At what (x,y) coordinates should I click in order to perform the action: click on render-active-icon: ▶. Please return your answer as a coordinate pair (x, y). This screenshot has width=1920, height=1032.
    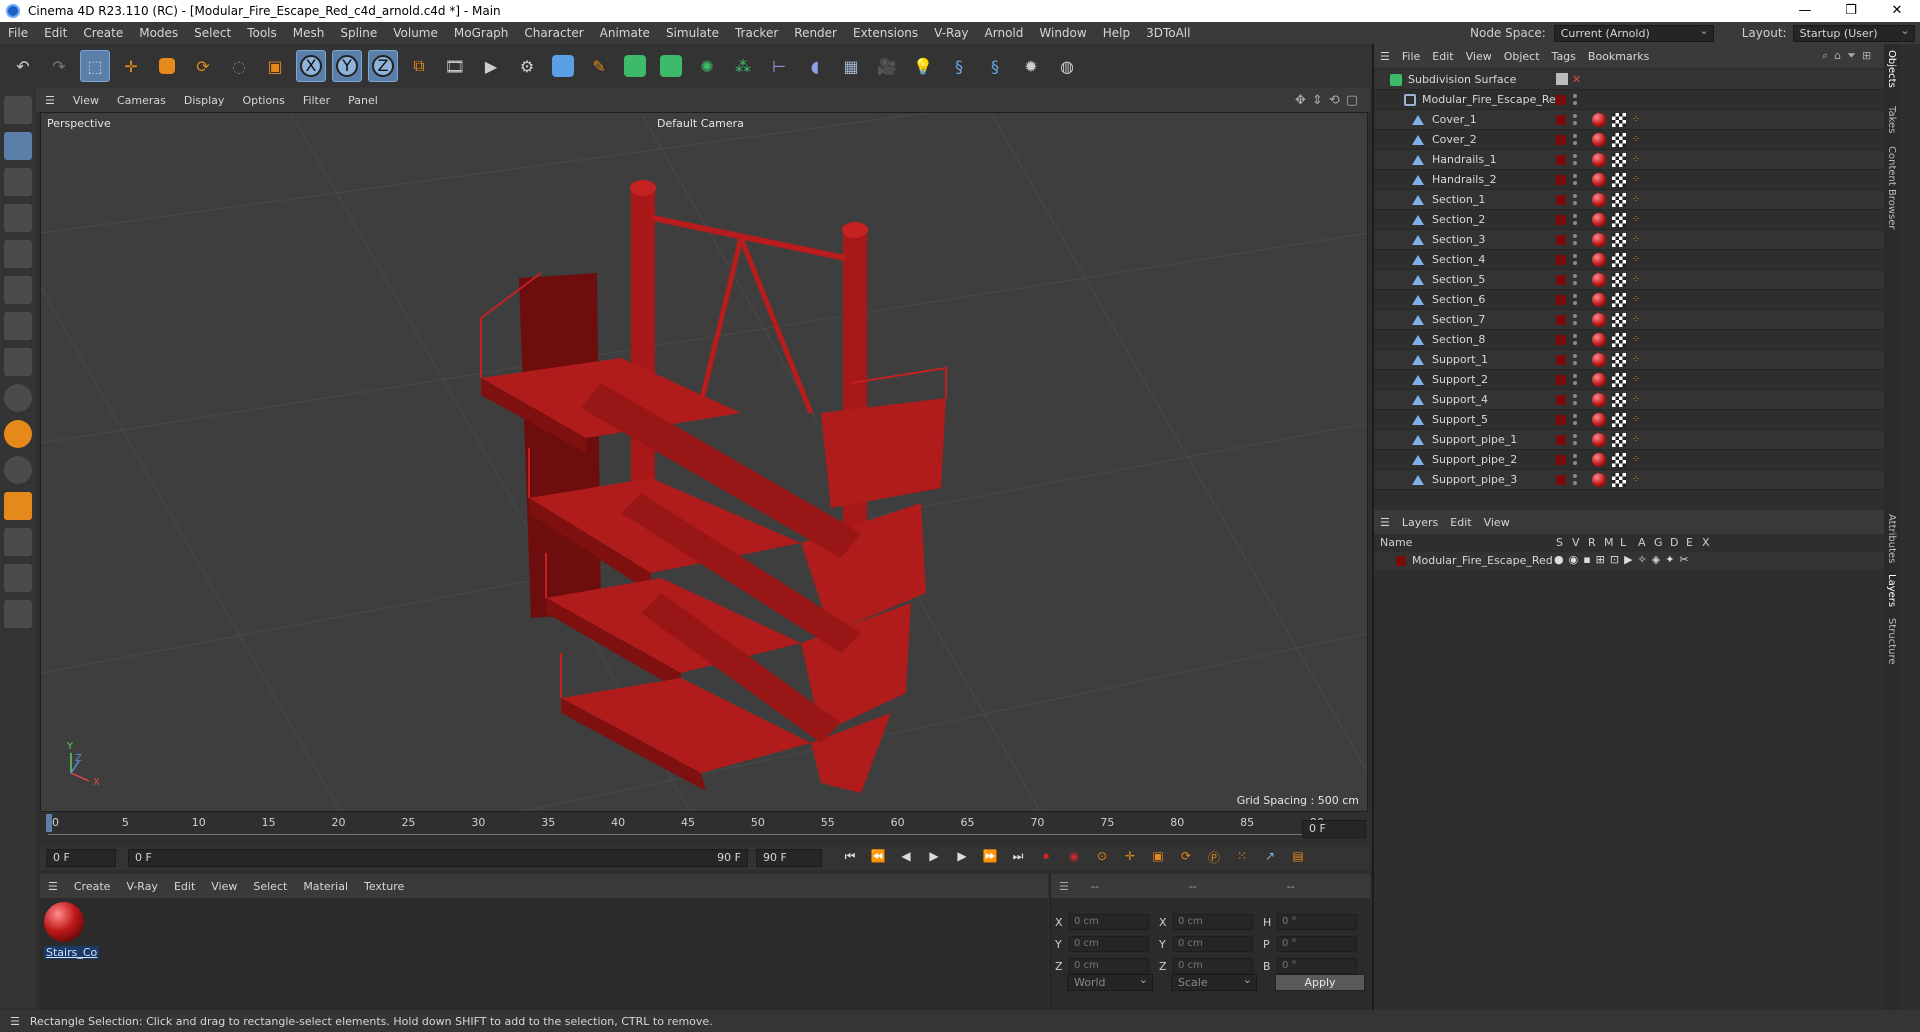
    Looking at the image, I should click on (491, 66).